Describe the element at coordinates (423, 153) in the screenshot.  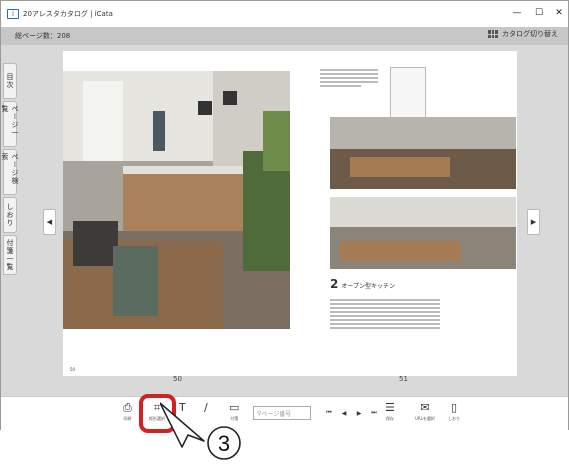
I see `kitchen-thumb-top` at that location.